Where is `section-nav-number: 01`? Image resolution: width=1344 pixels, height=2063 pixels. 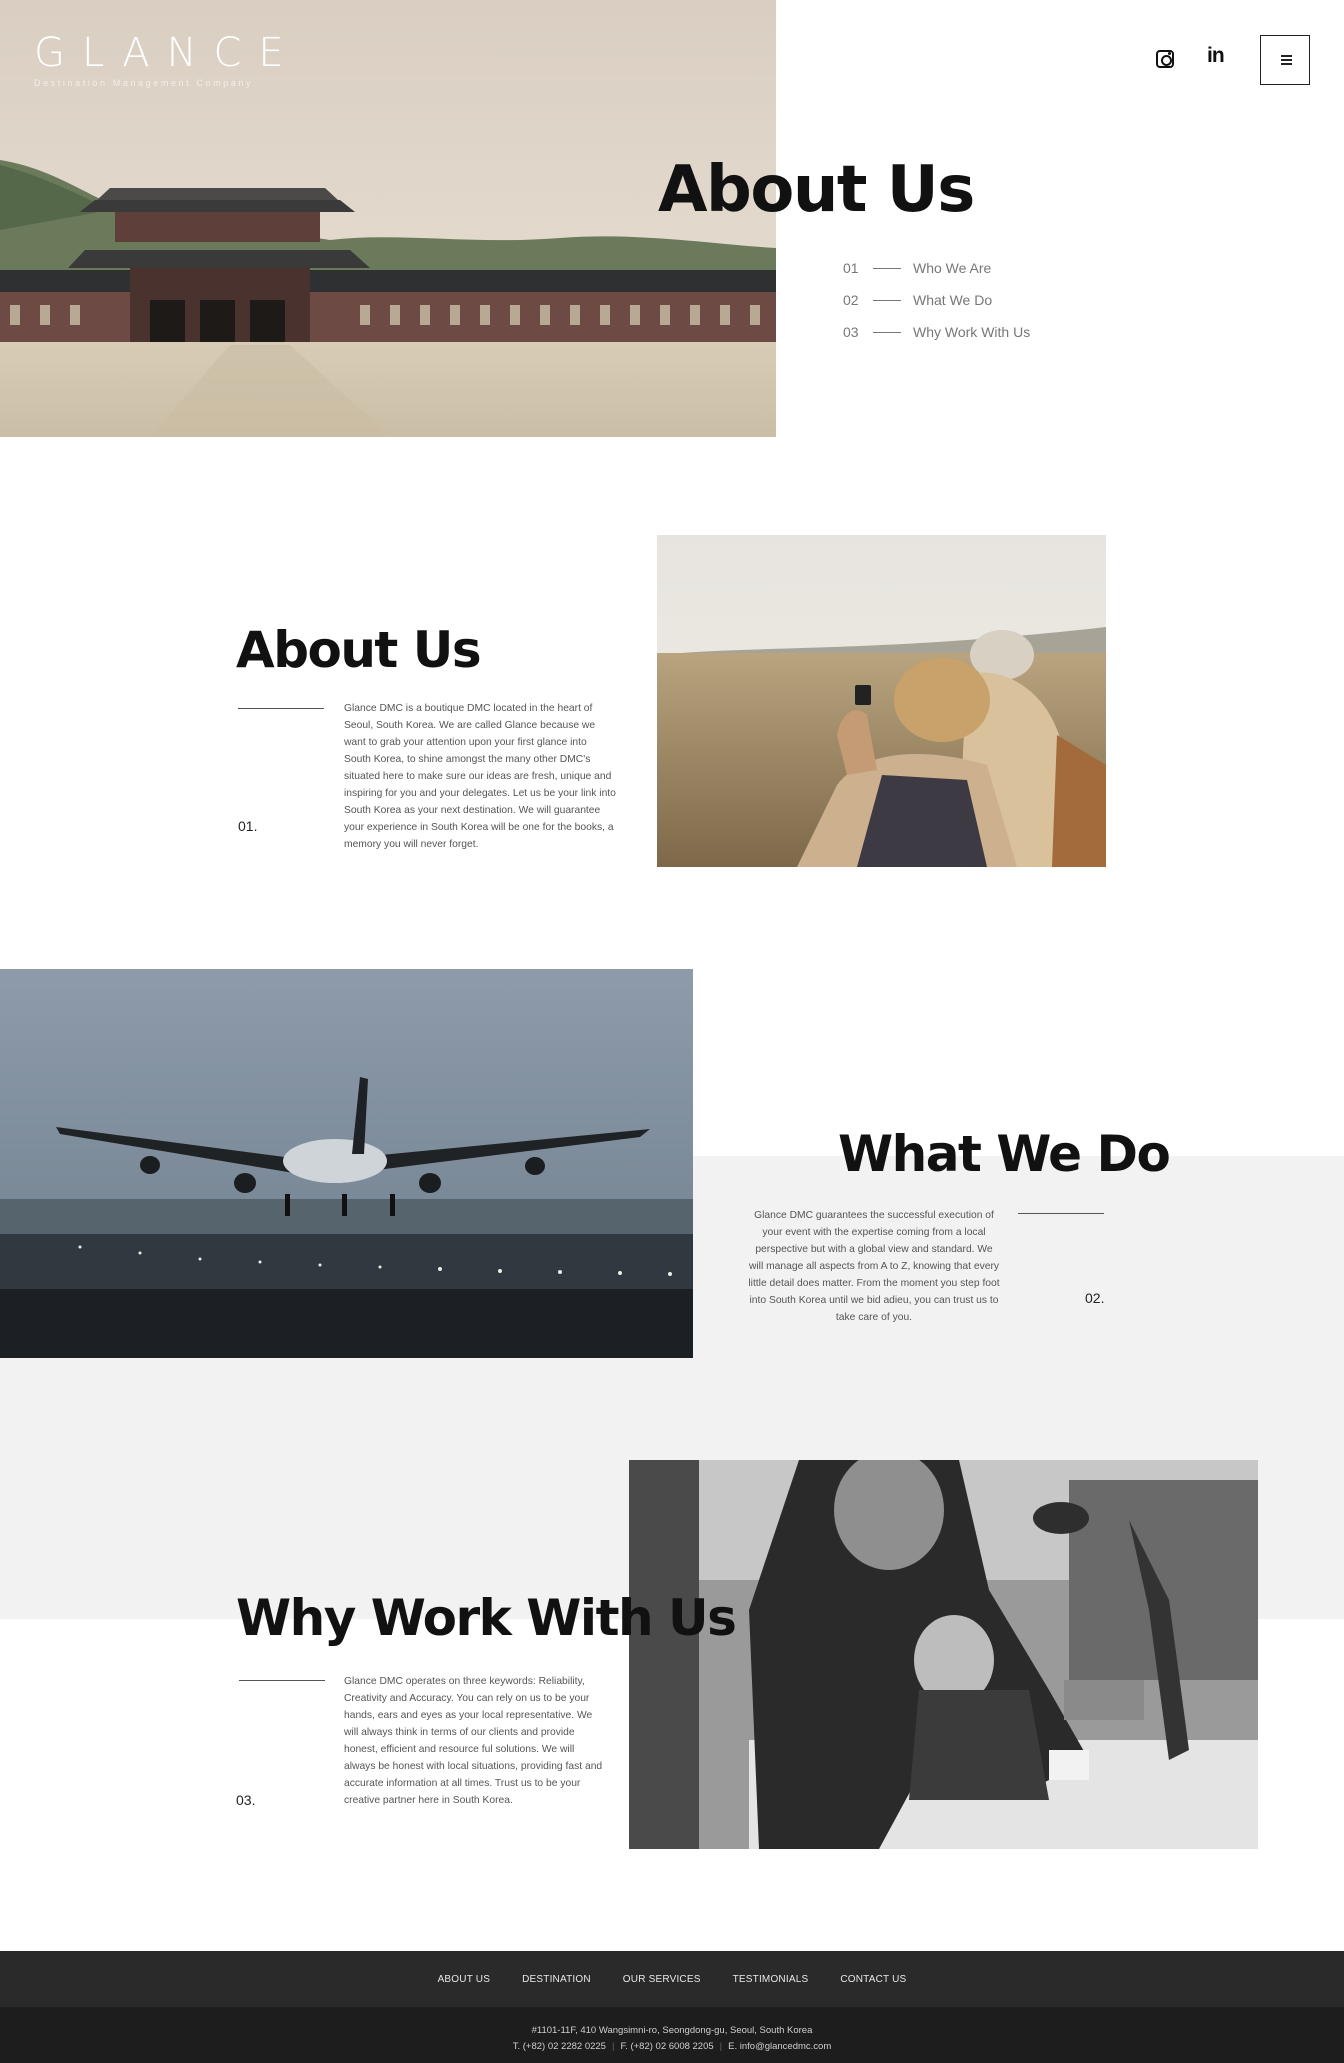
section-nav-number: 01 is located at coordinates (851, 268).